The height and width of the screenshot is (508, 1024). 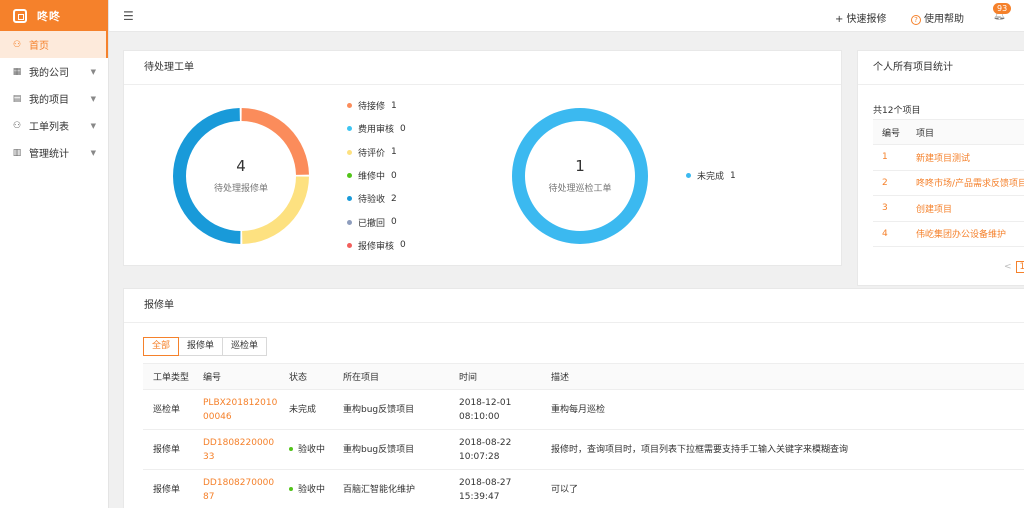 I want to click on legend-item: 待接修 1, so click(x=376, y=105).